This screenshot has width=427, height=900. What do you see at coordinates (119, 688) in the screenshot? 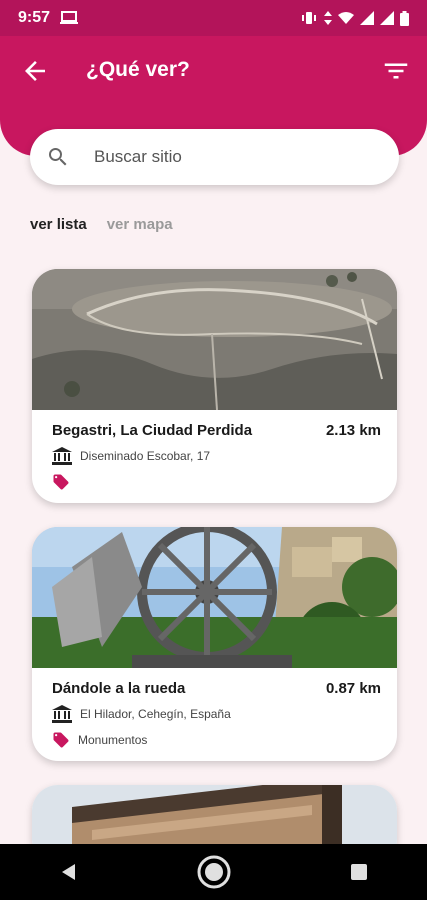
I see `place-title: Dándole a la rueda` at bounding box center [119, 688].